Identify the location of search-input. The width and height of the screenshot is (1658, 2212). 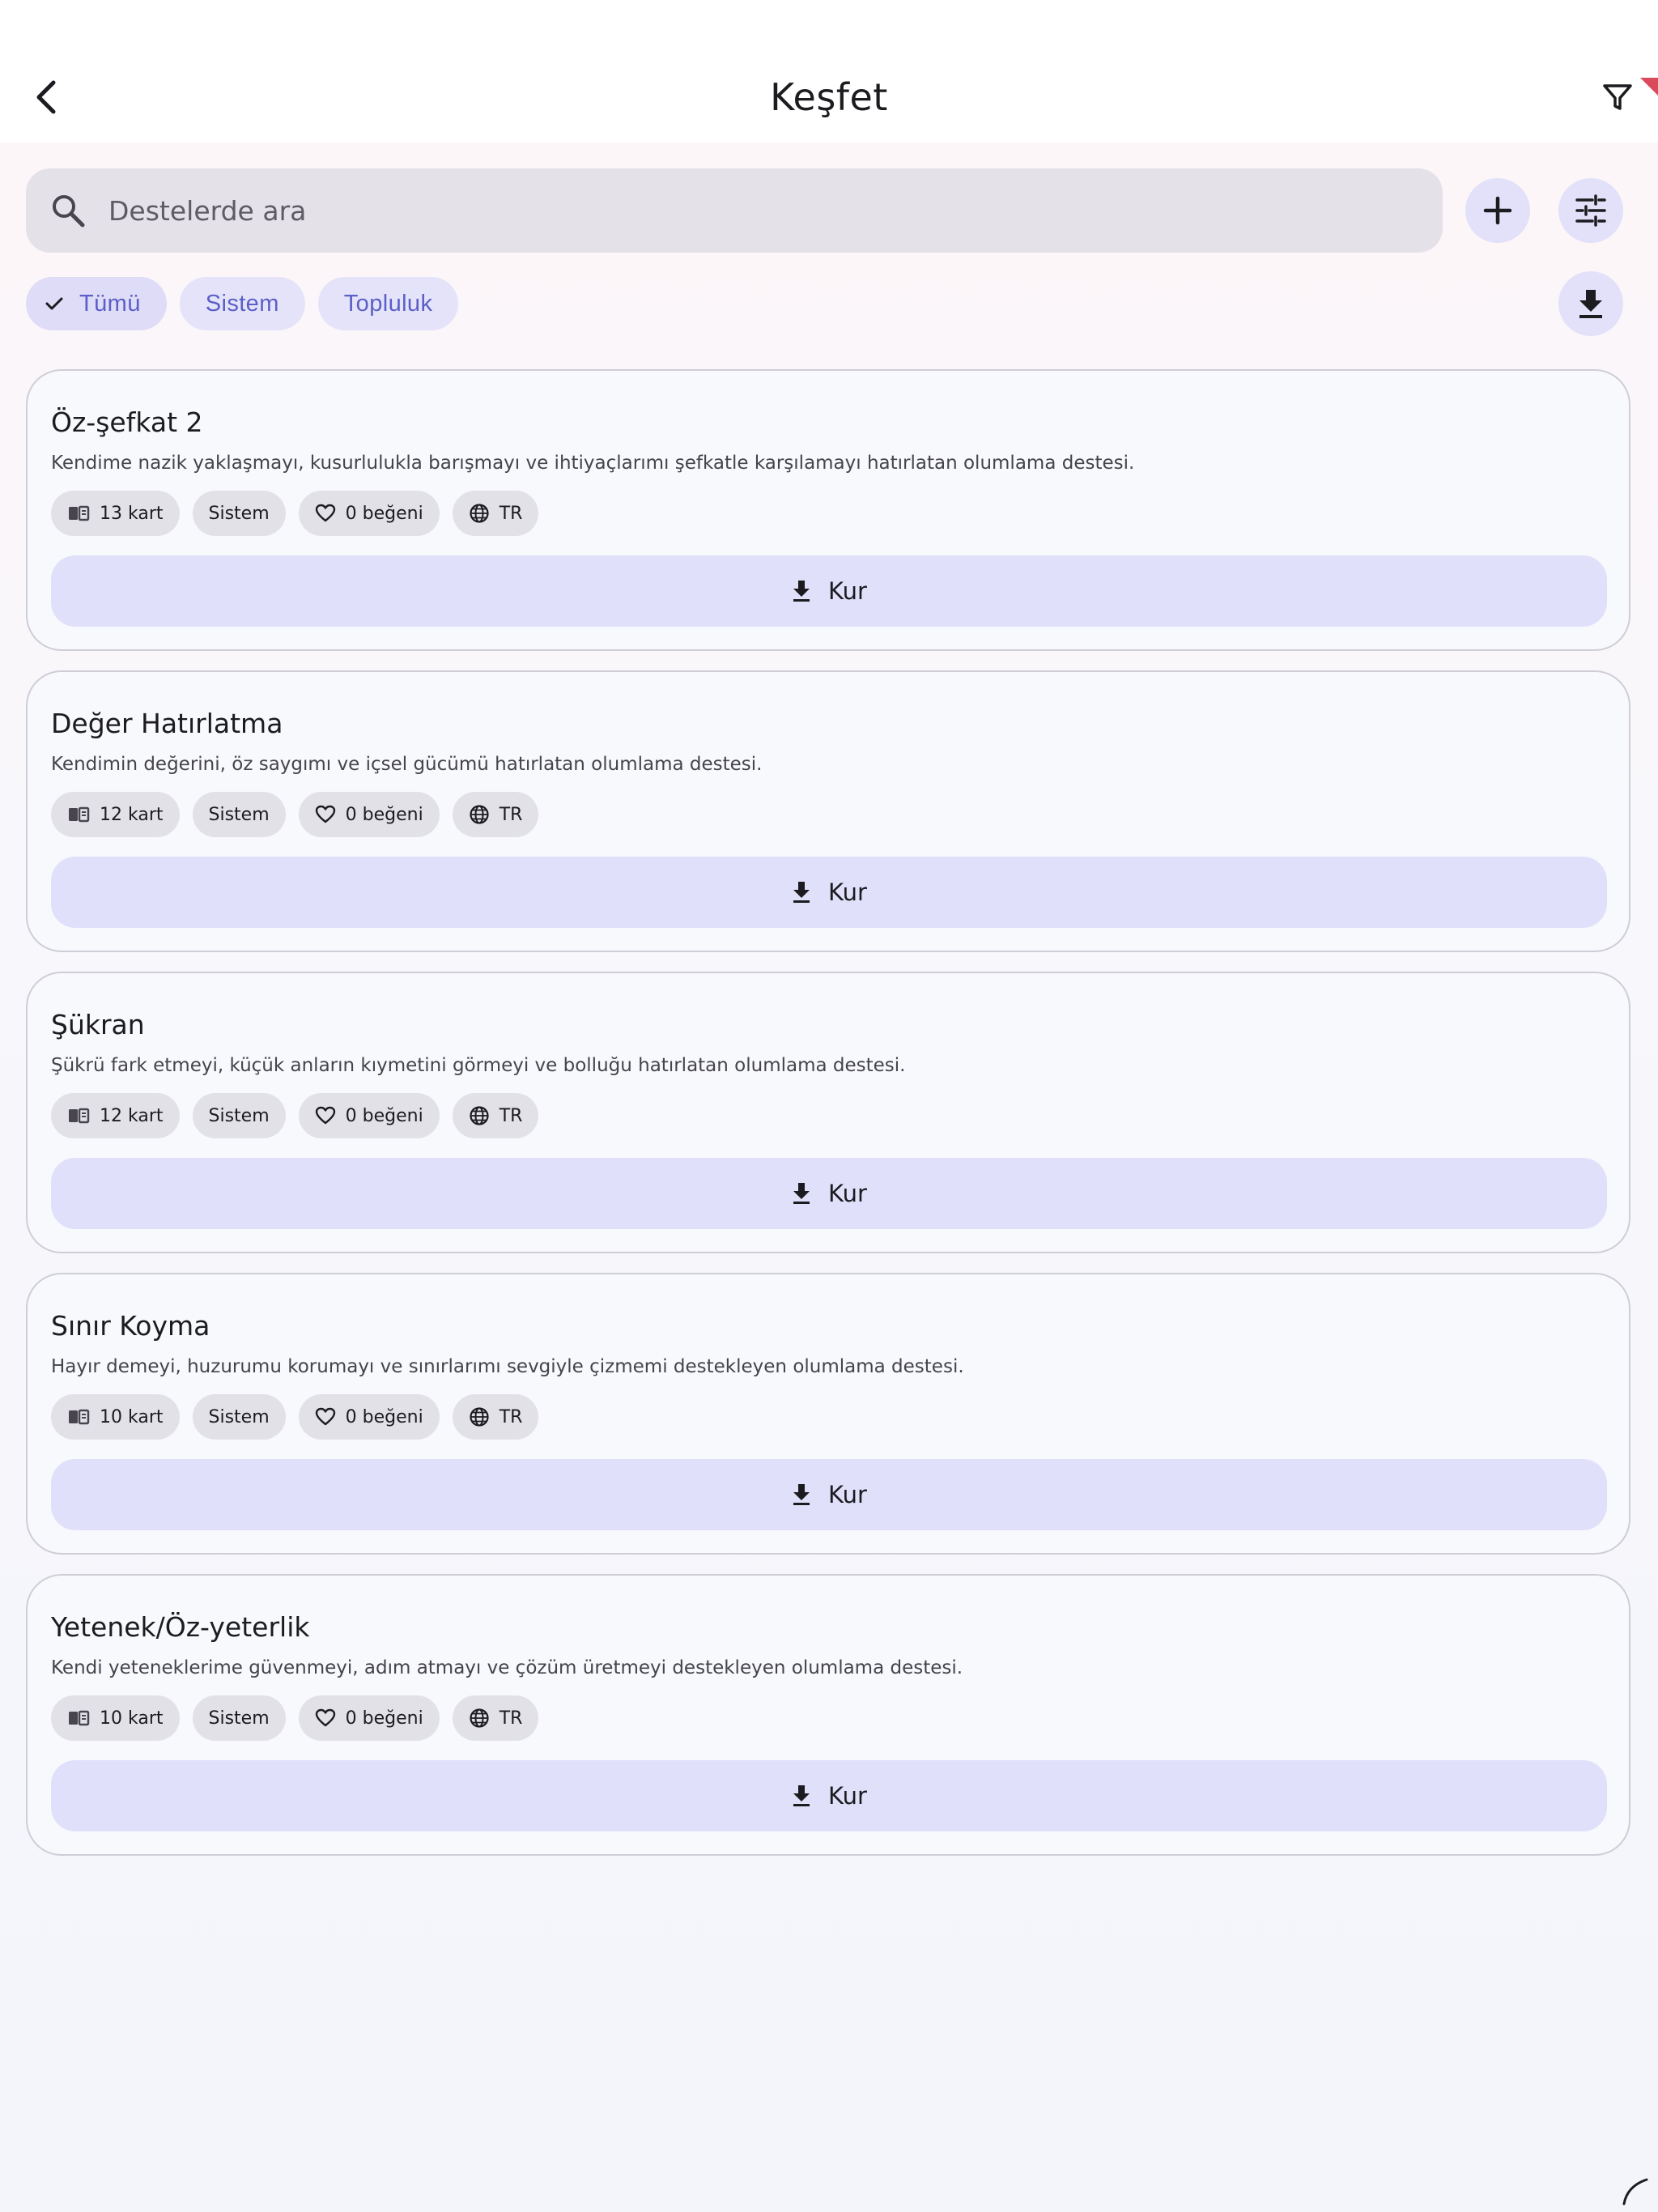
(715, 211).